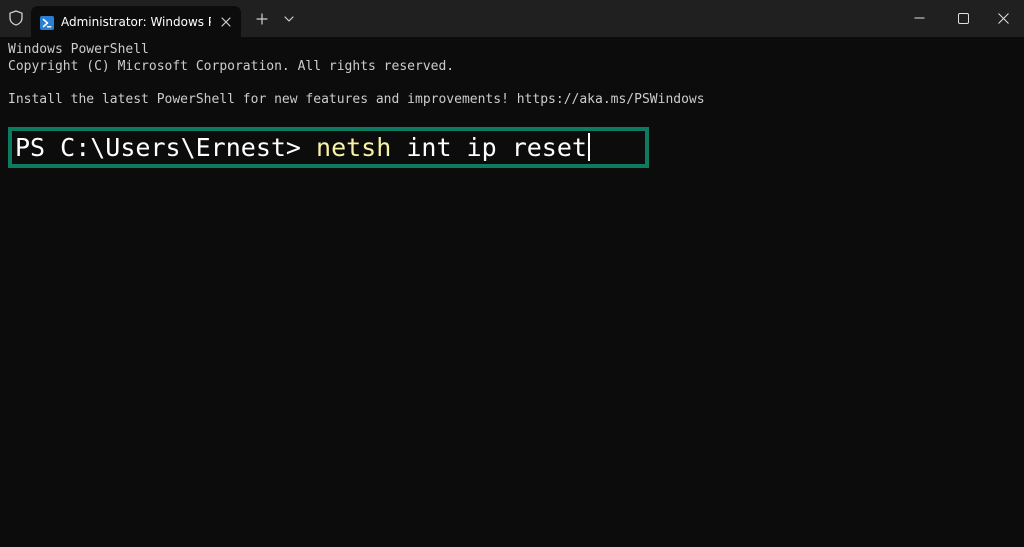 This screenshot has width=1024, height=547. I want to click on text-cursor, so click(588, 147).